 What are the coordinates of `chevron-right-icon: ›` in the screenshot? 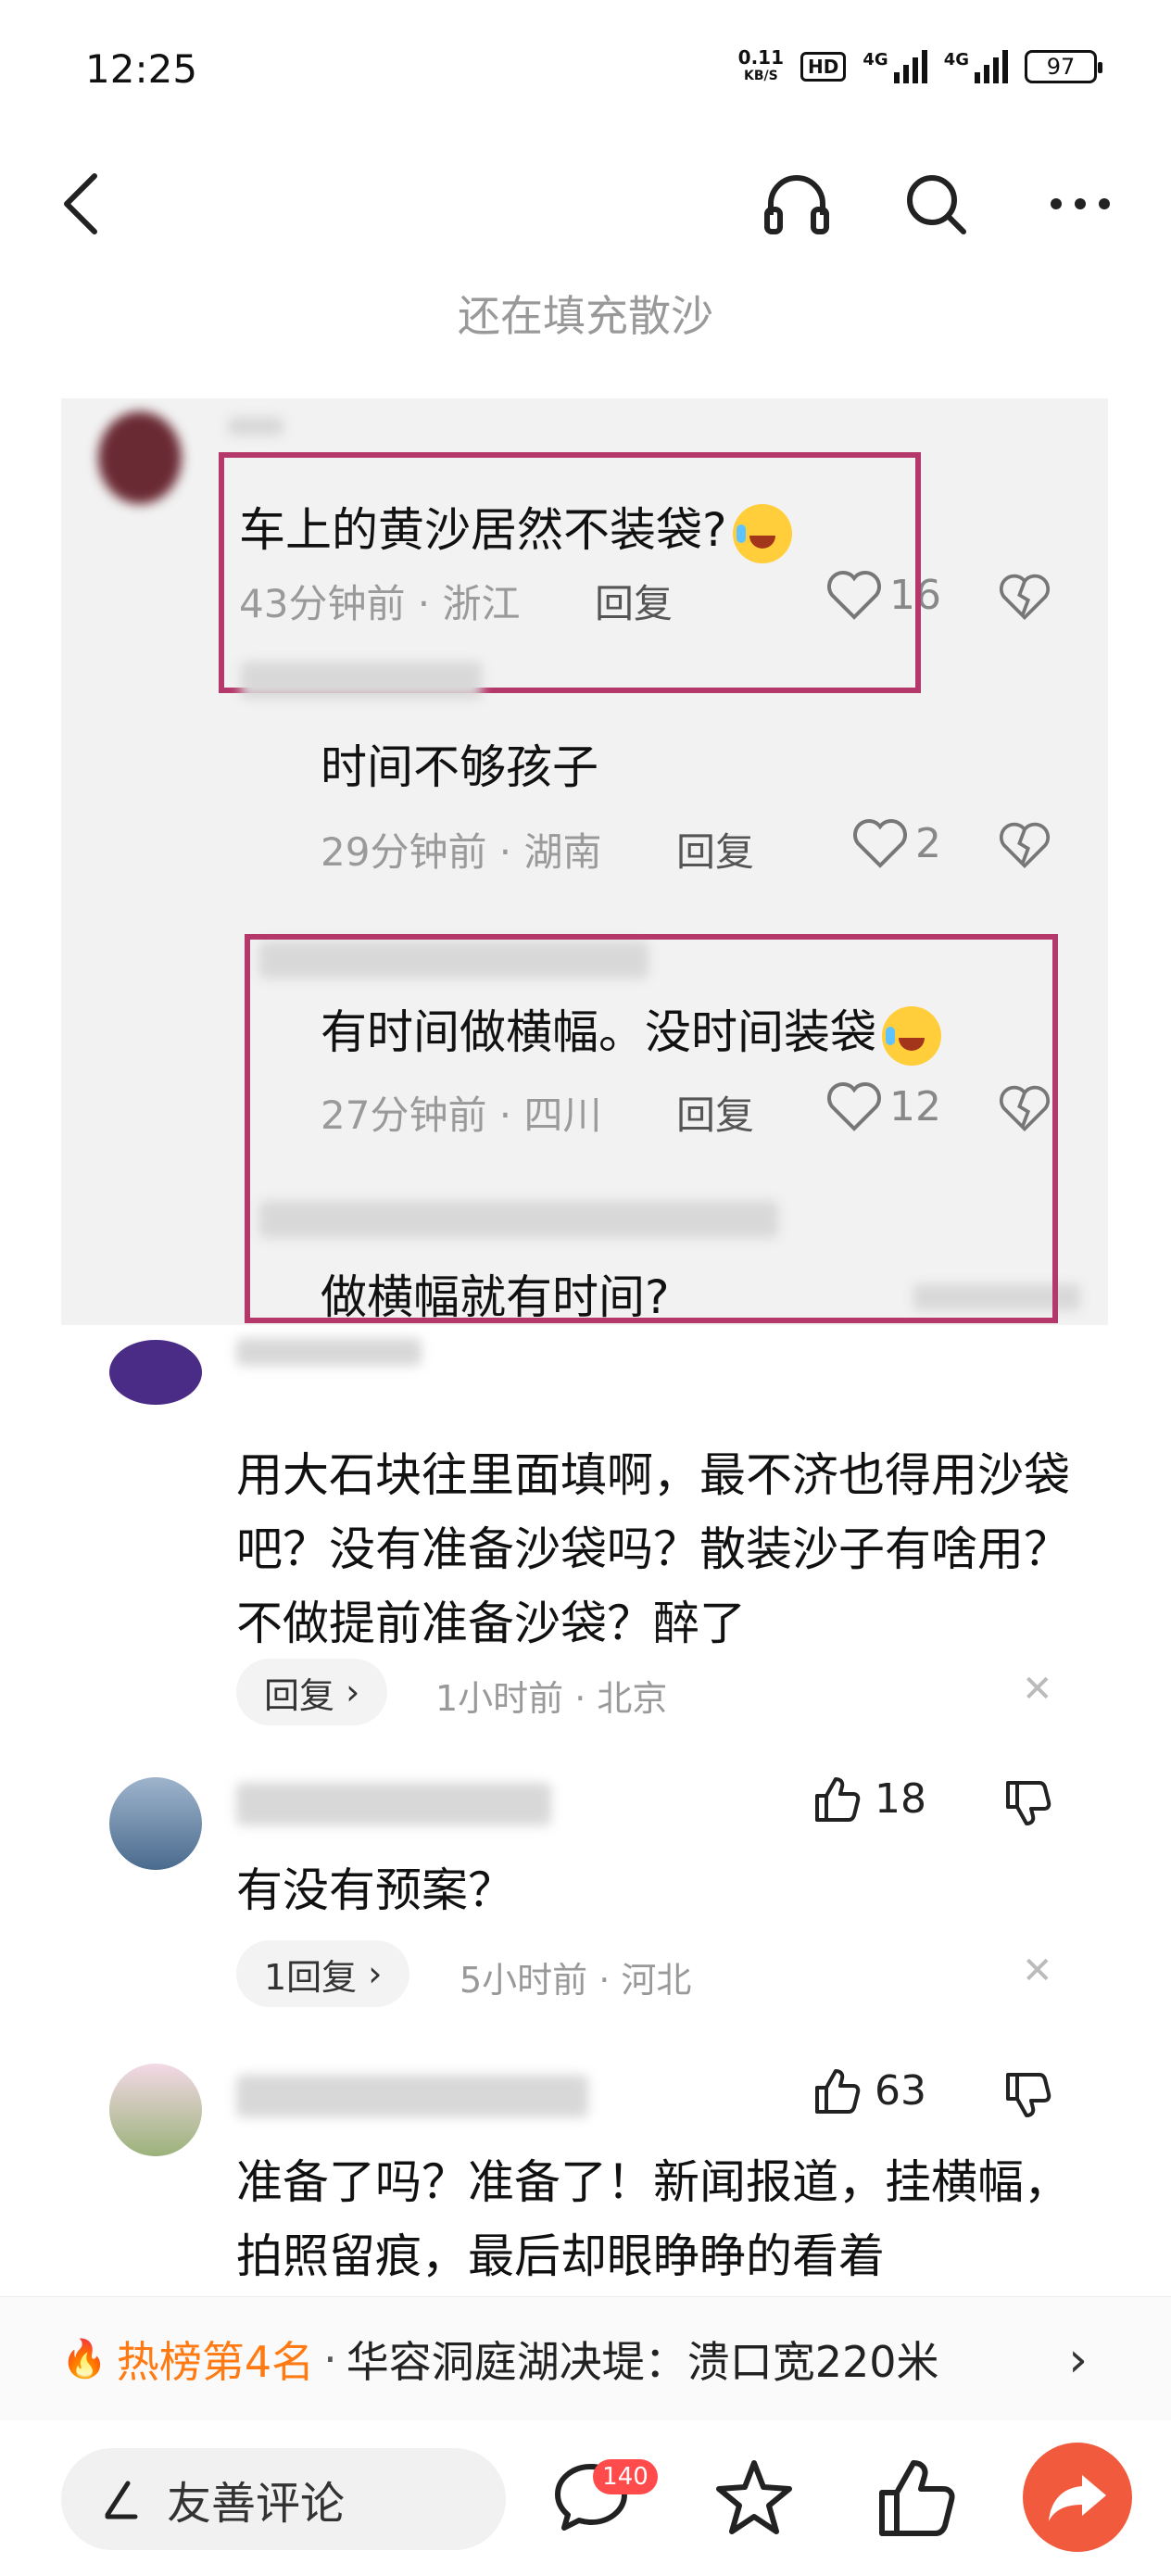 It's located at (1078, 2360).